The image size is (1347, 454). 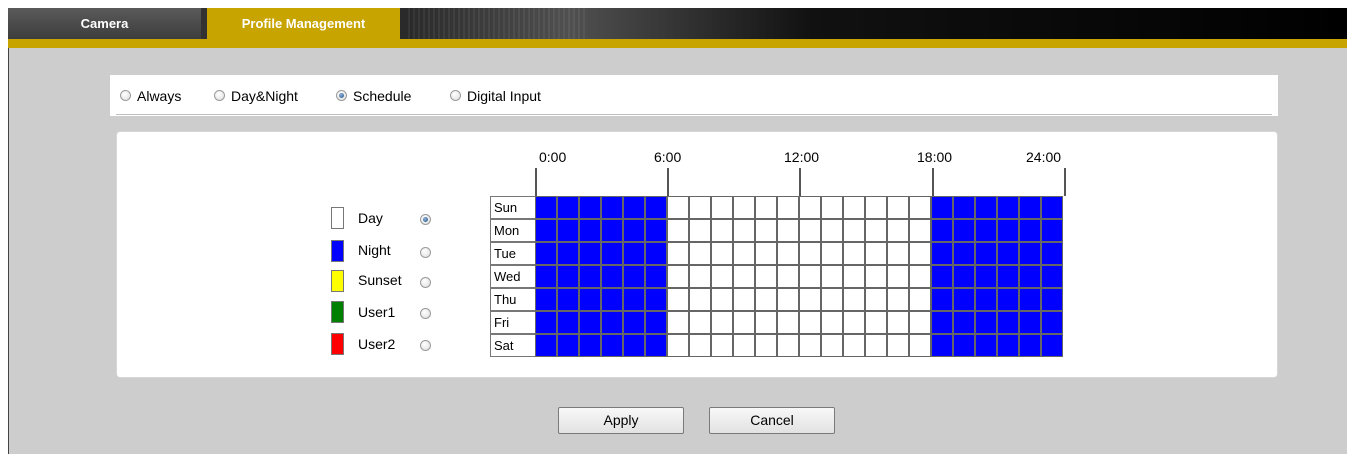 What do you see at coordinates (425, 313) in the screenshot?
I see `legend-radio-user1` at bounding box center [425, 313].